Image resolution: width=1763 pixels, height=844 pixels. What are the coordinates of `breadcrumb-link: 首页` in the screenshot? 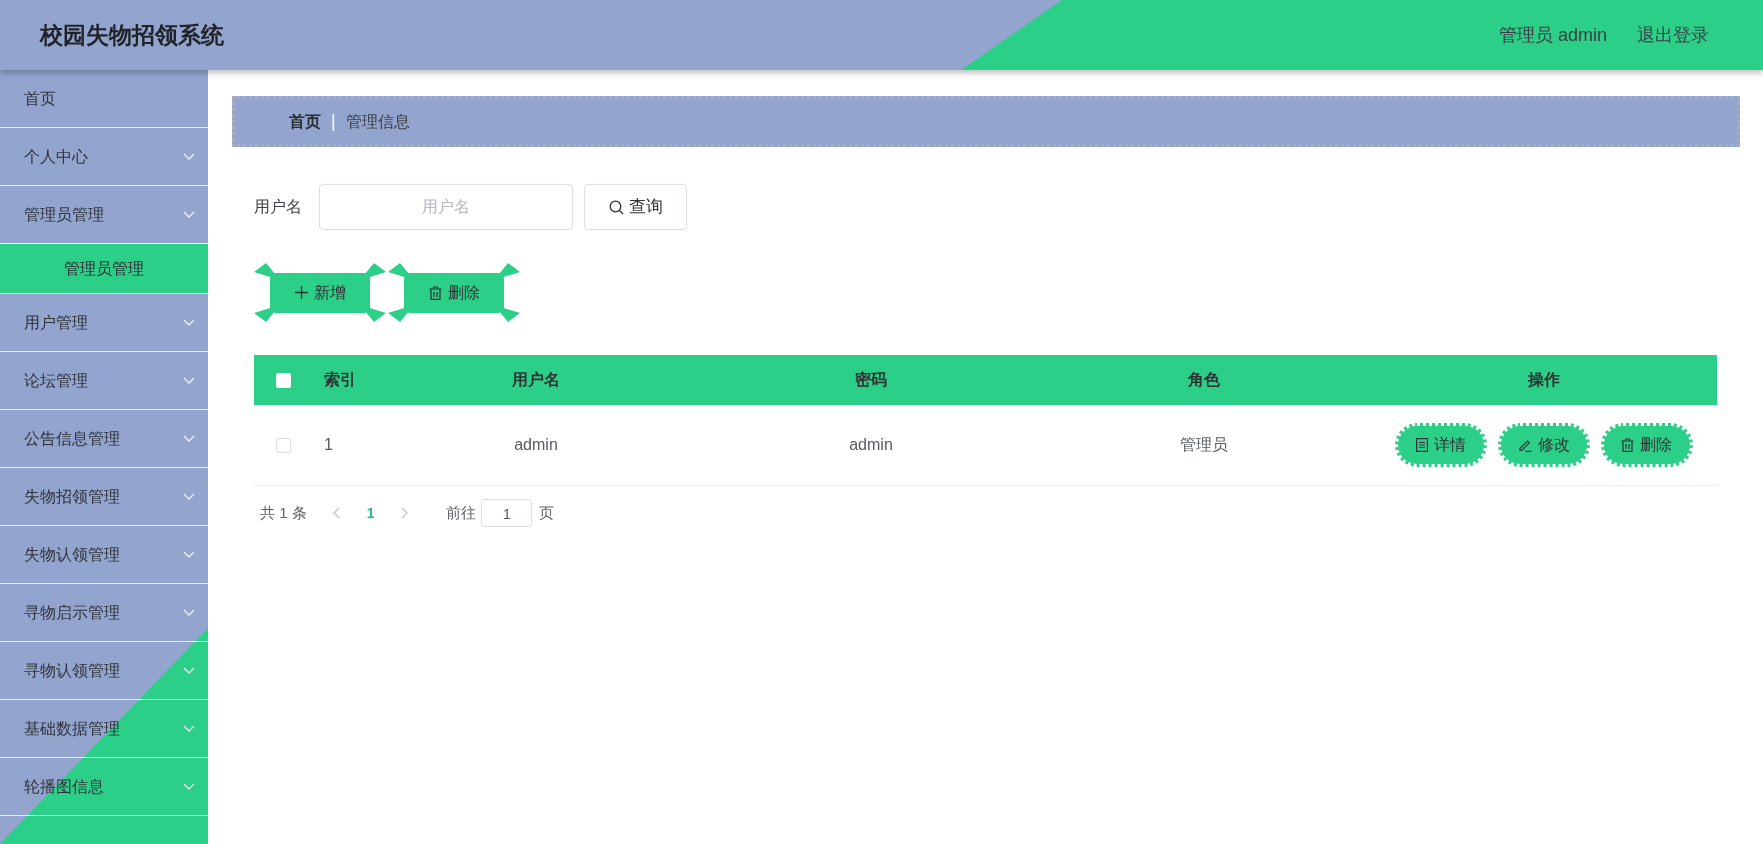 It's located at (305, 121).